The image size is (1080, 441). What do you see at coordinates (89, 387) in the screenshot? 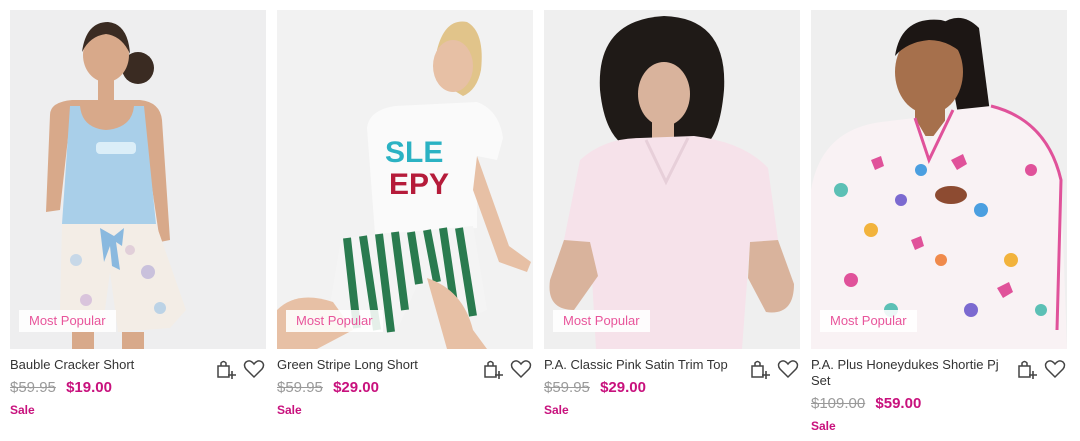
I see `sale-price: $19.00` at bounding box center [89, 387].